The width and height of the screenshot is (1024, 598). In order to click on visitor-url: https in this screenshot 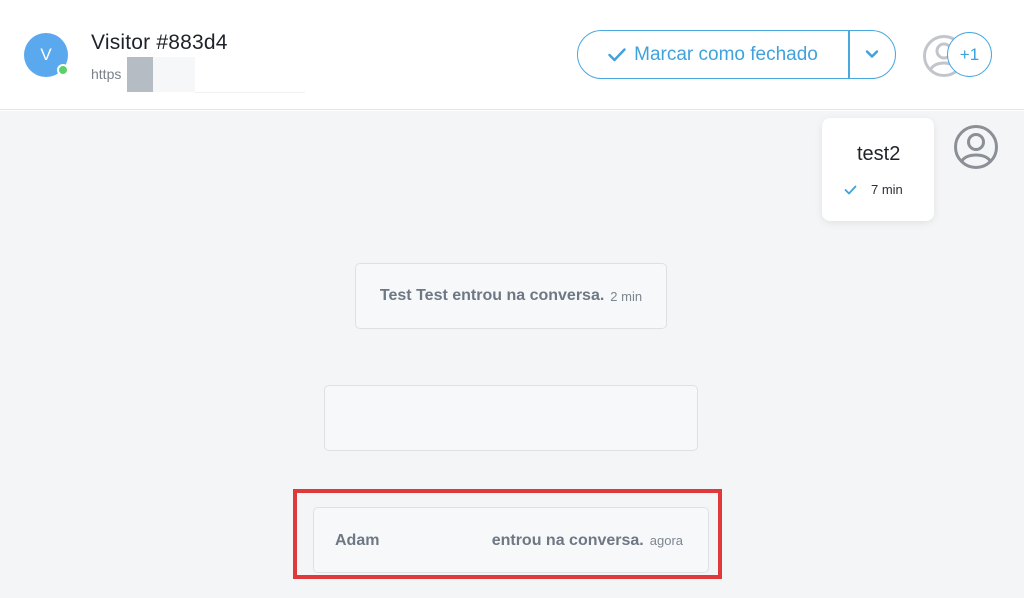, I will do `click(106, 74)`.